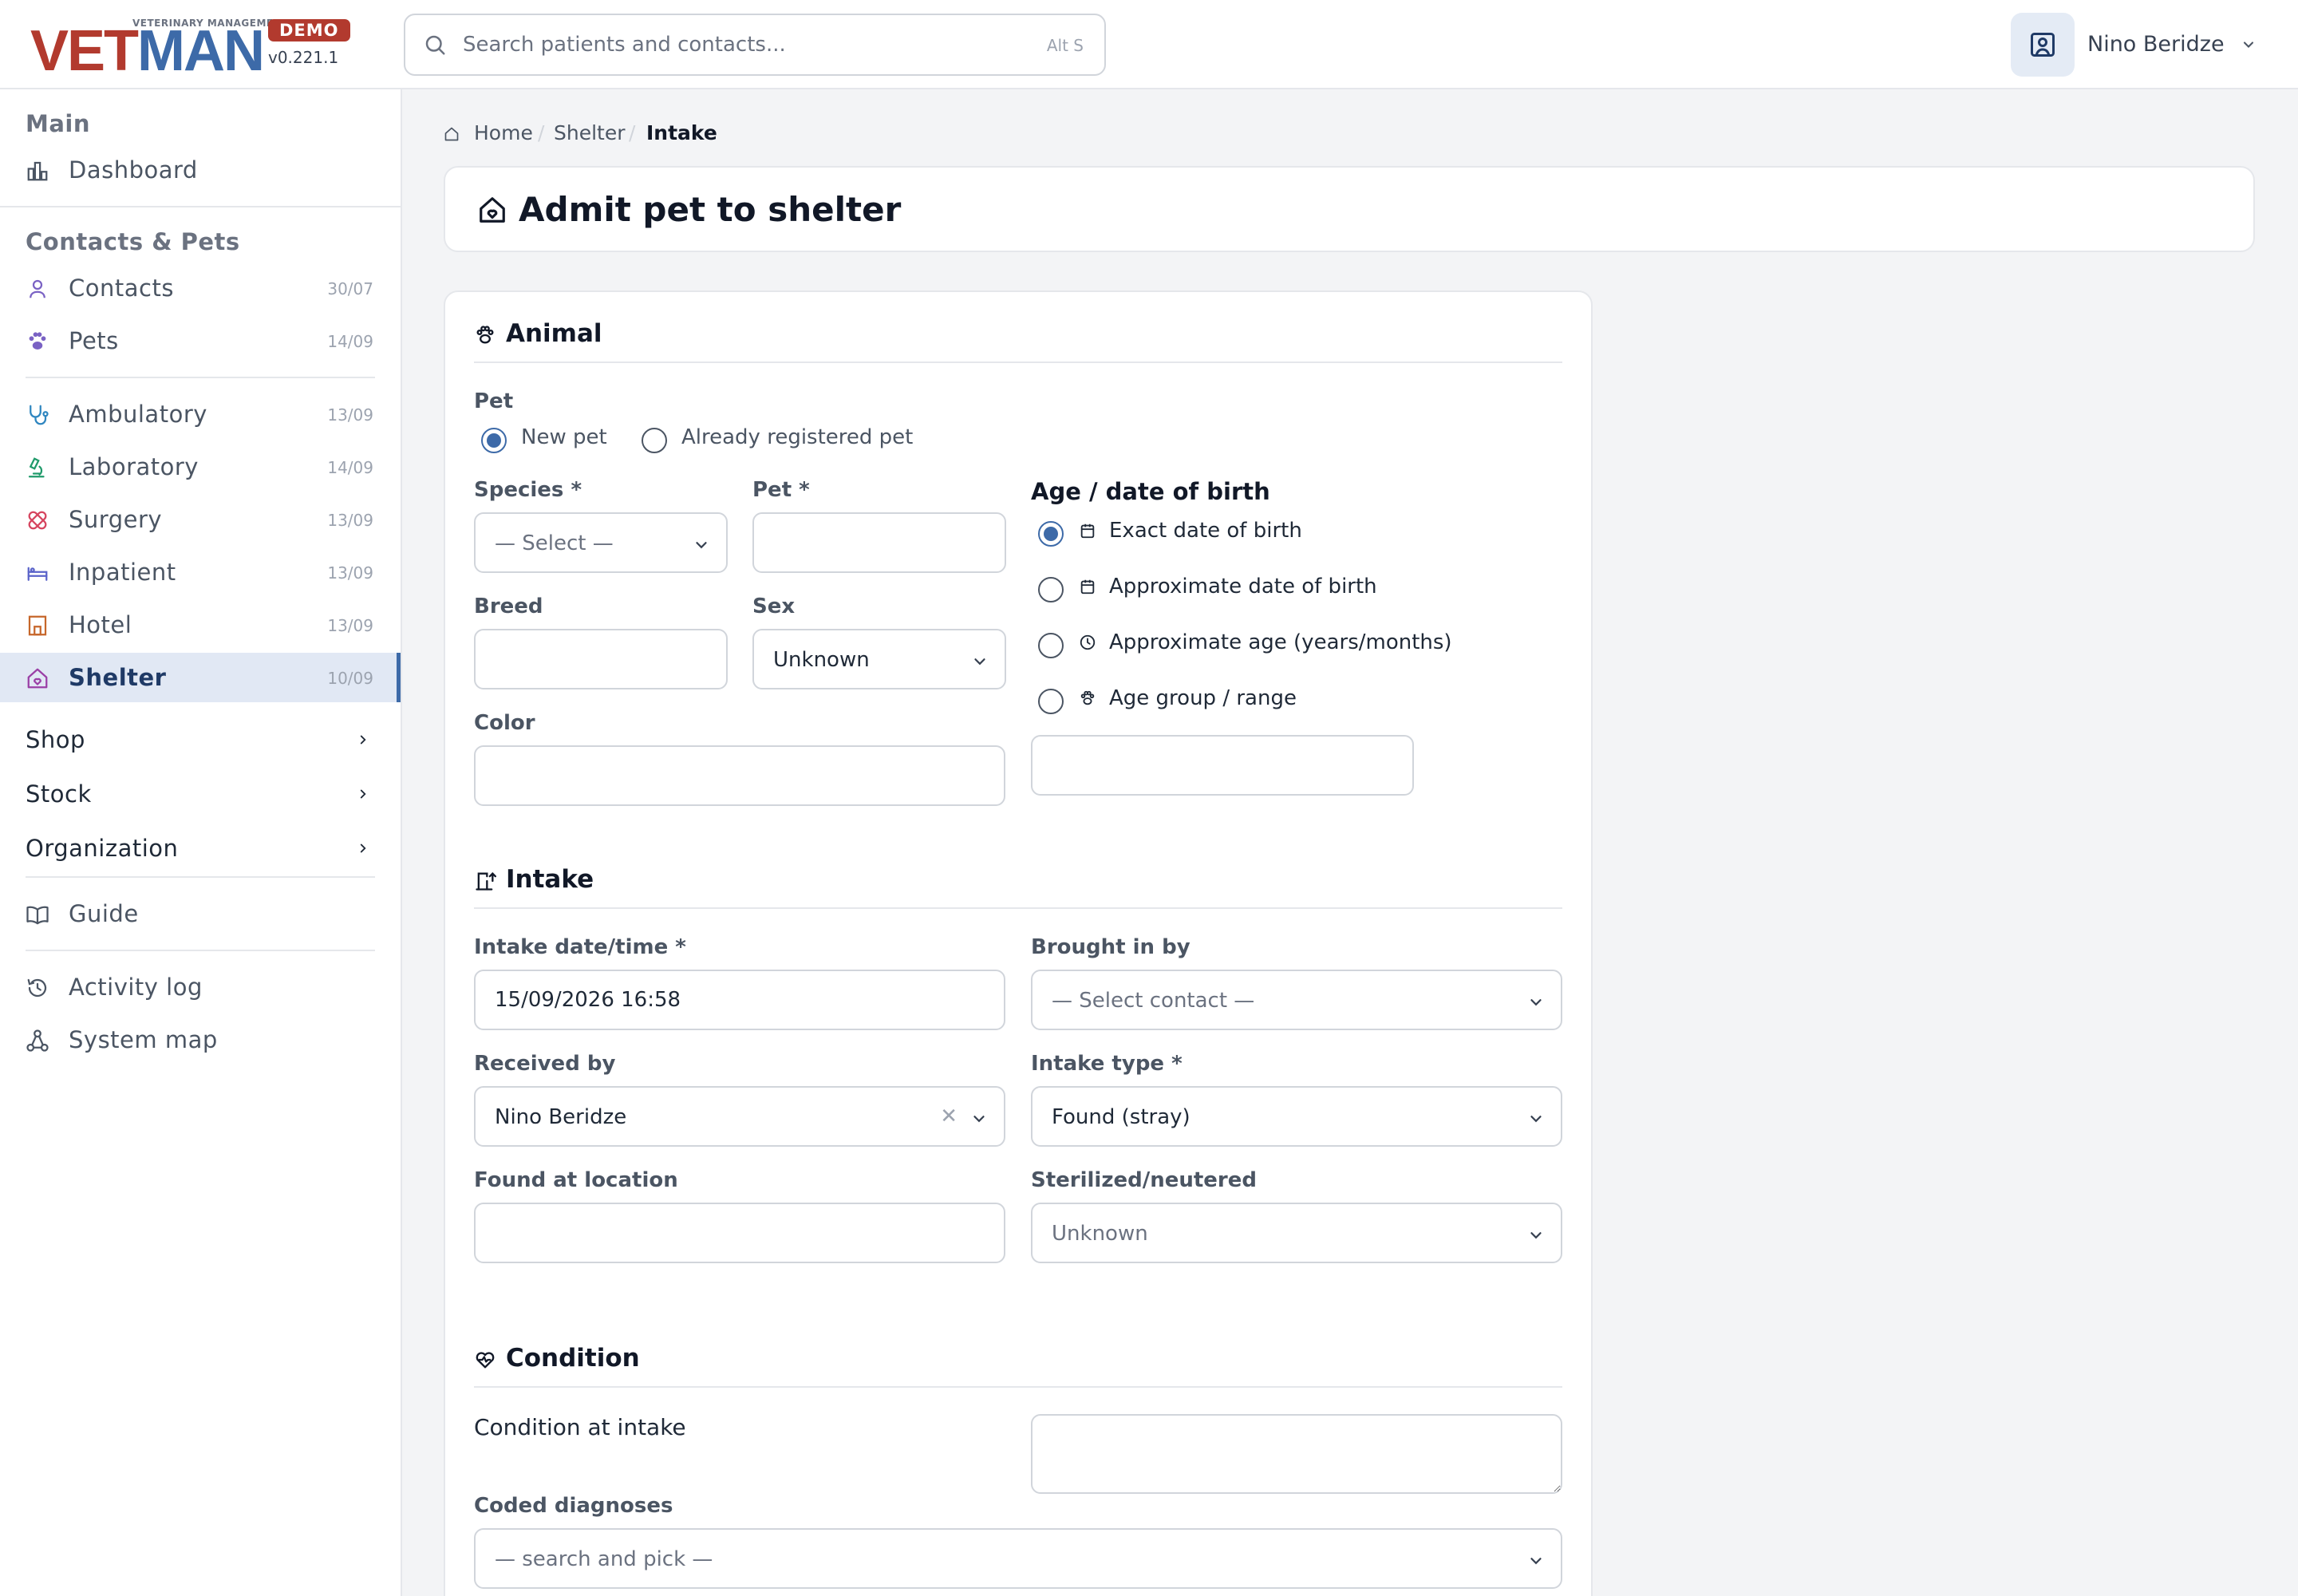 This screenshot has width=2298, height=1596. I want to click on breadcrumb-current: Intake, so click(681, 132).